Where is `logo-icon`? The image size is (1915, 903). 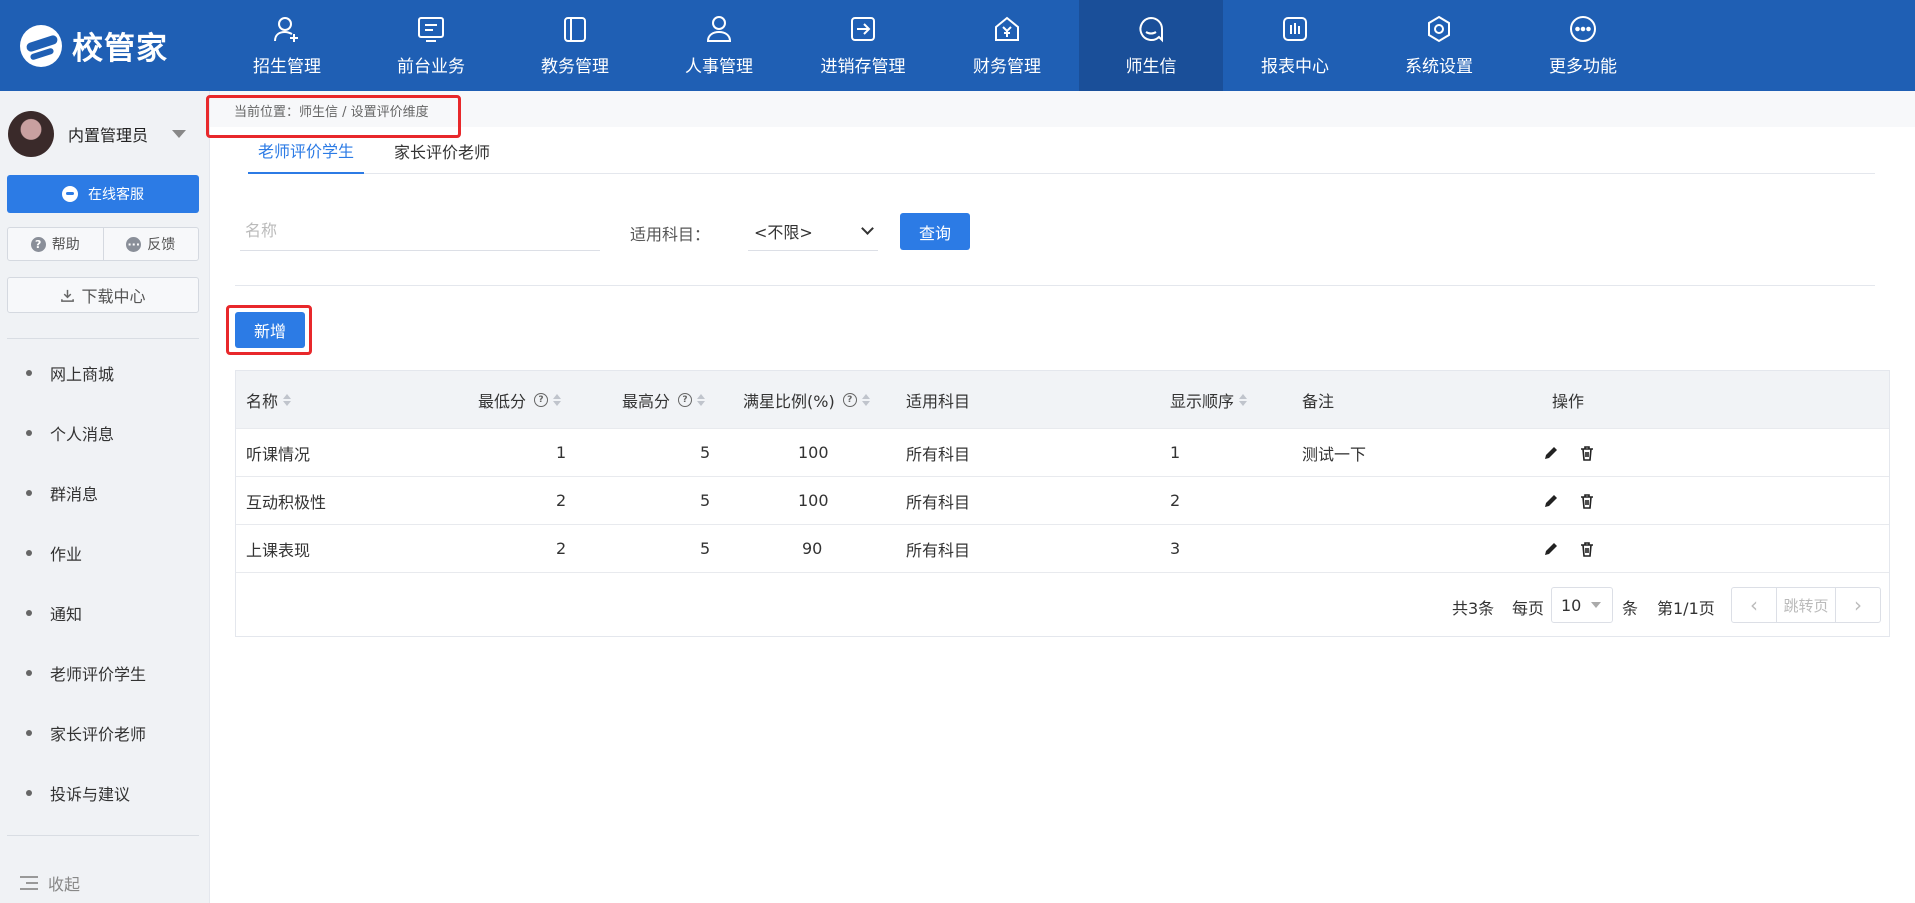
logo-icon is located at coordinates (41, 45).